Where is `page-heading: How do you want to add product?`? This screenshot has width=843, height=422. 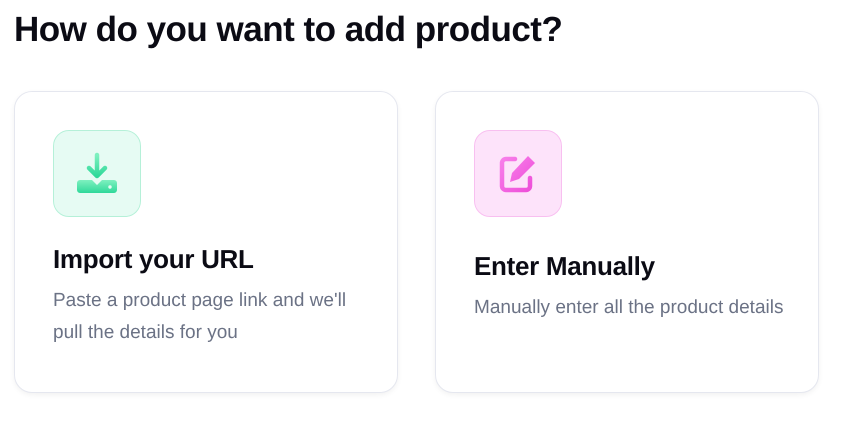 page-heading: How do you want to add product? is located at coordinates (289, 30).